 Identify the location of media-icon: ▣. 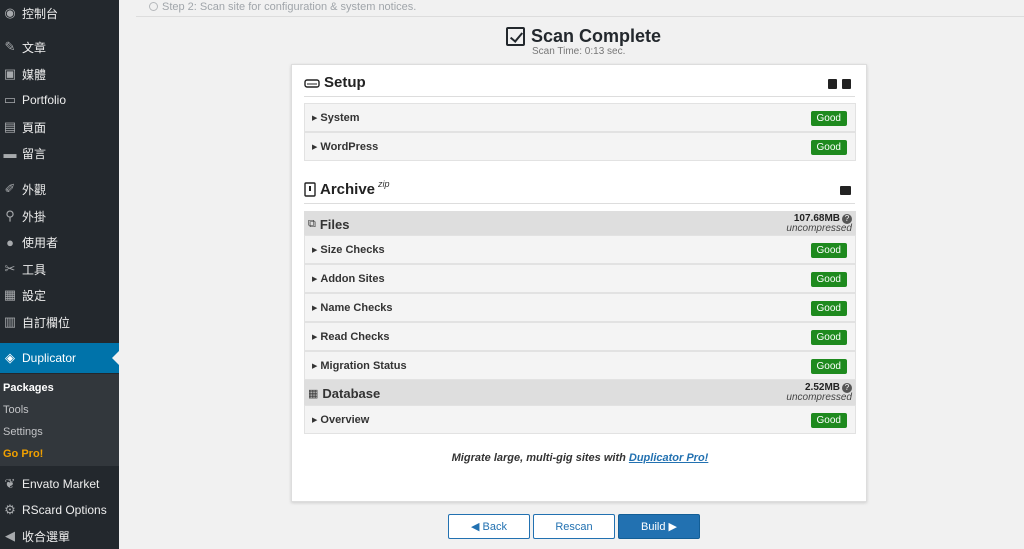
(10, 73).